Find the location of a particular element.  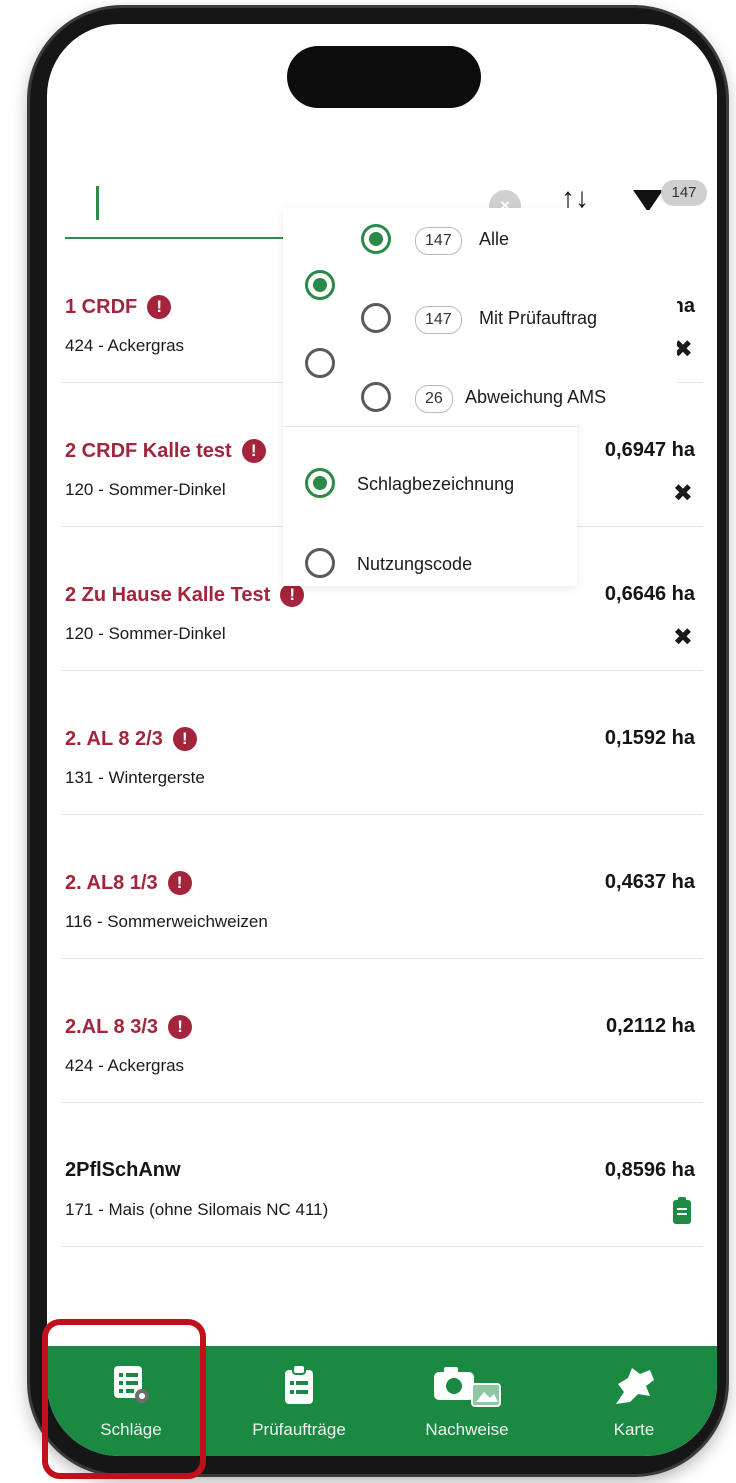

field-area: 0,1592 ha is located at coordinates (649, 738).